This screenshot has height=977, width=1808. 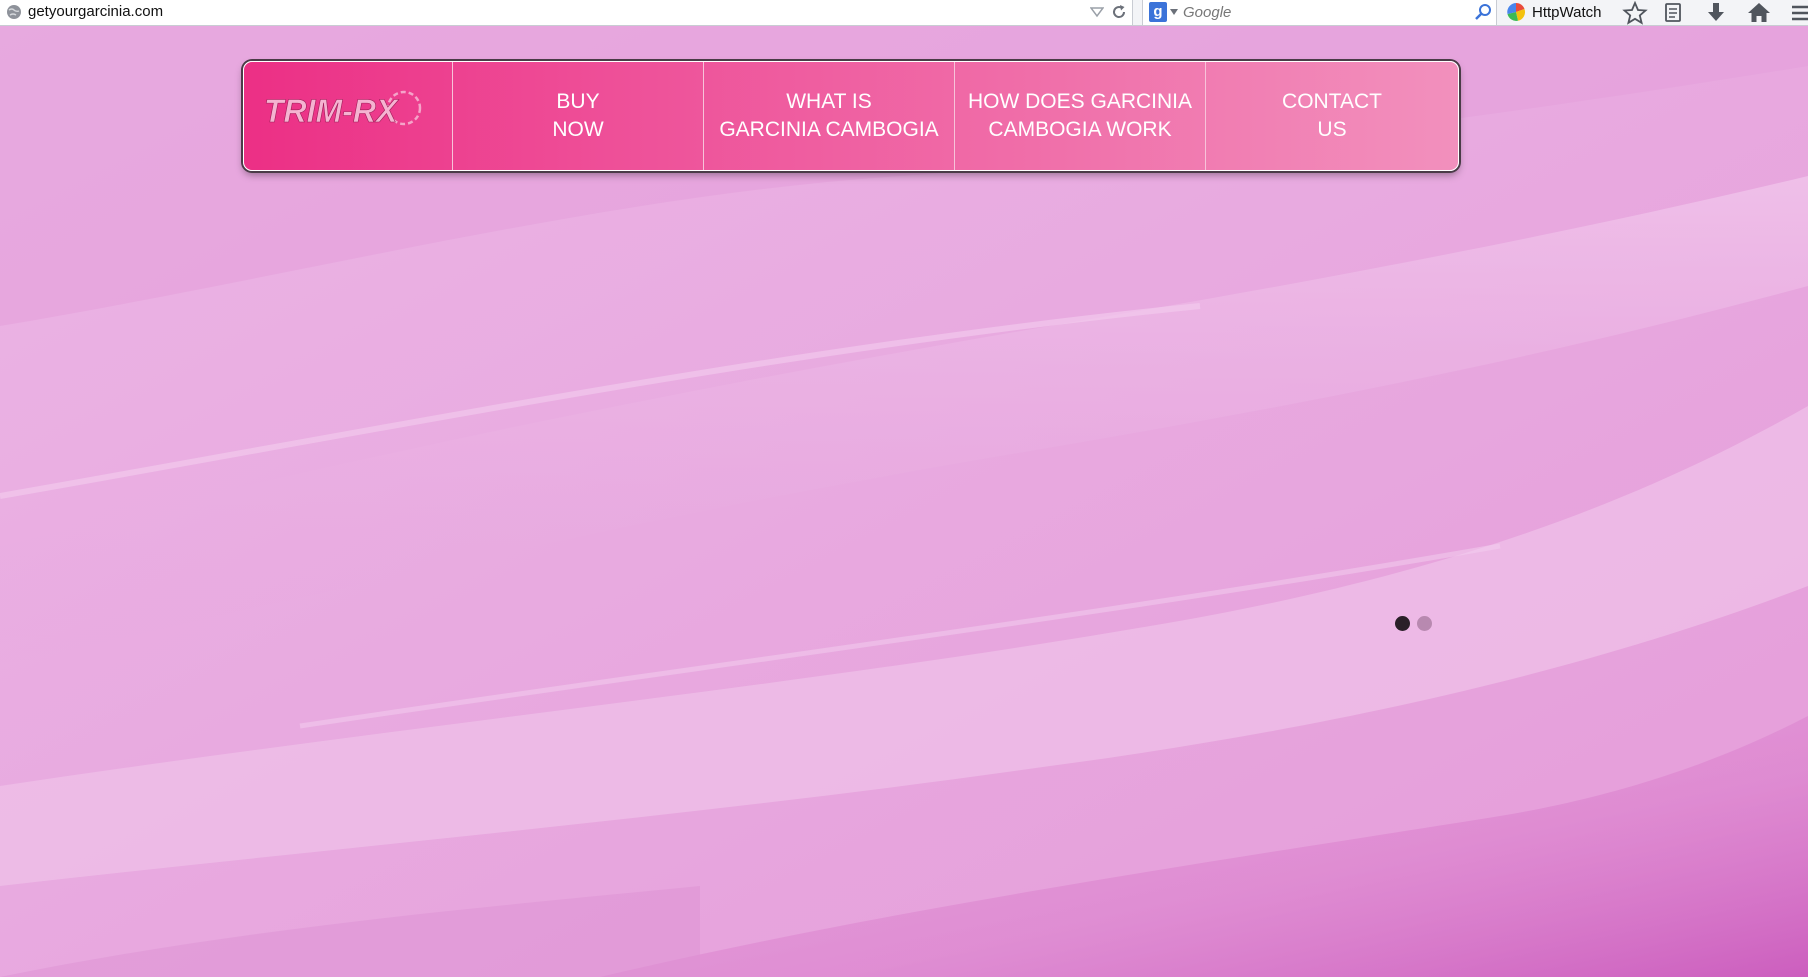 I want to click on g-search-icon: g, so click(x=1158, y=12).